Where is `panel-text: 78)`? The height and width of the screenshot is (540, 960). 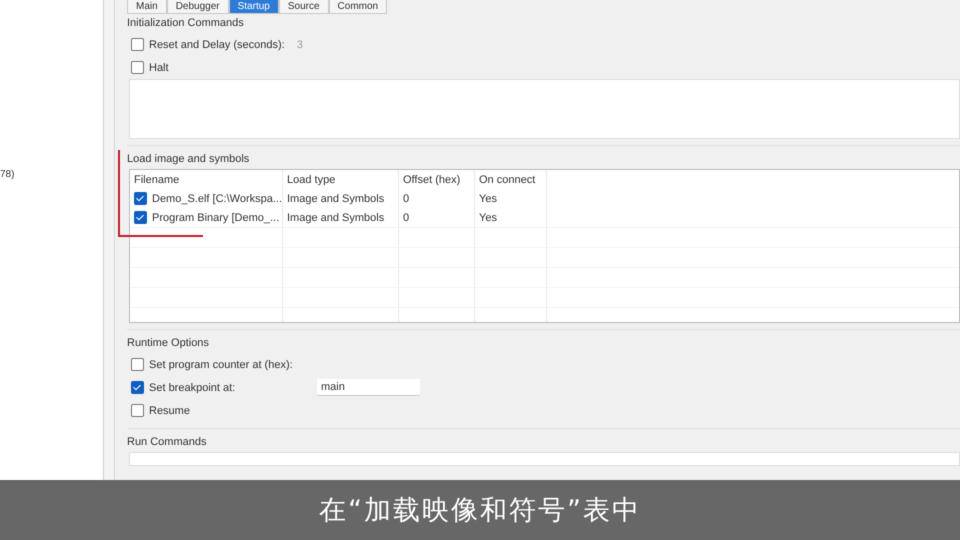
panel-text: 78) is located at coordinates (7, 174).